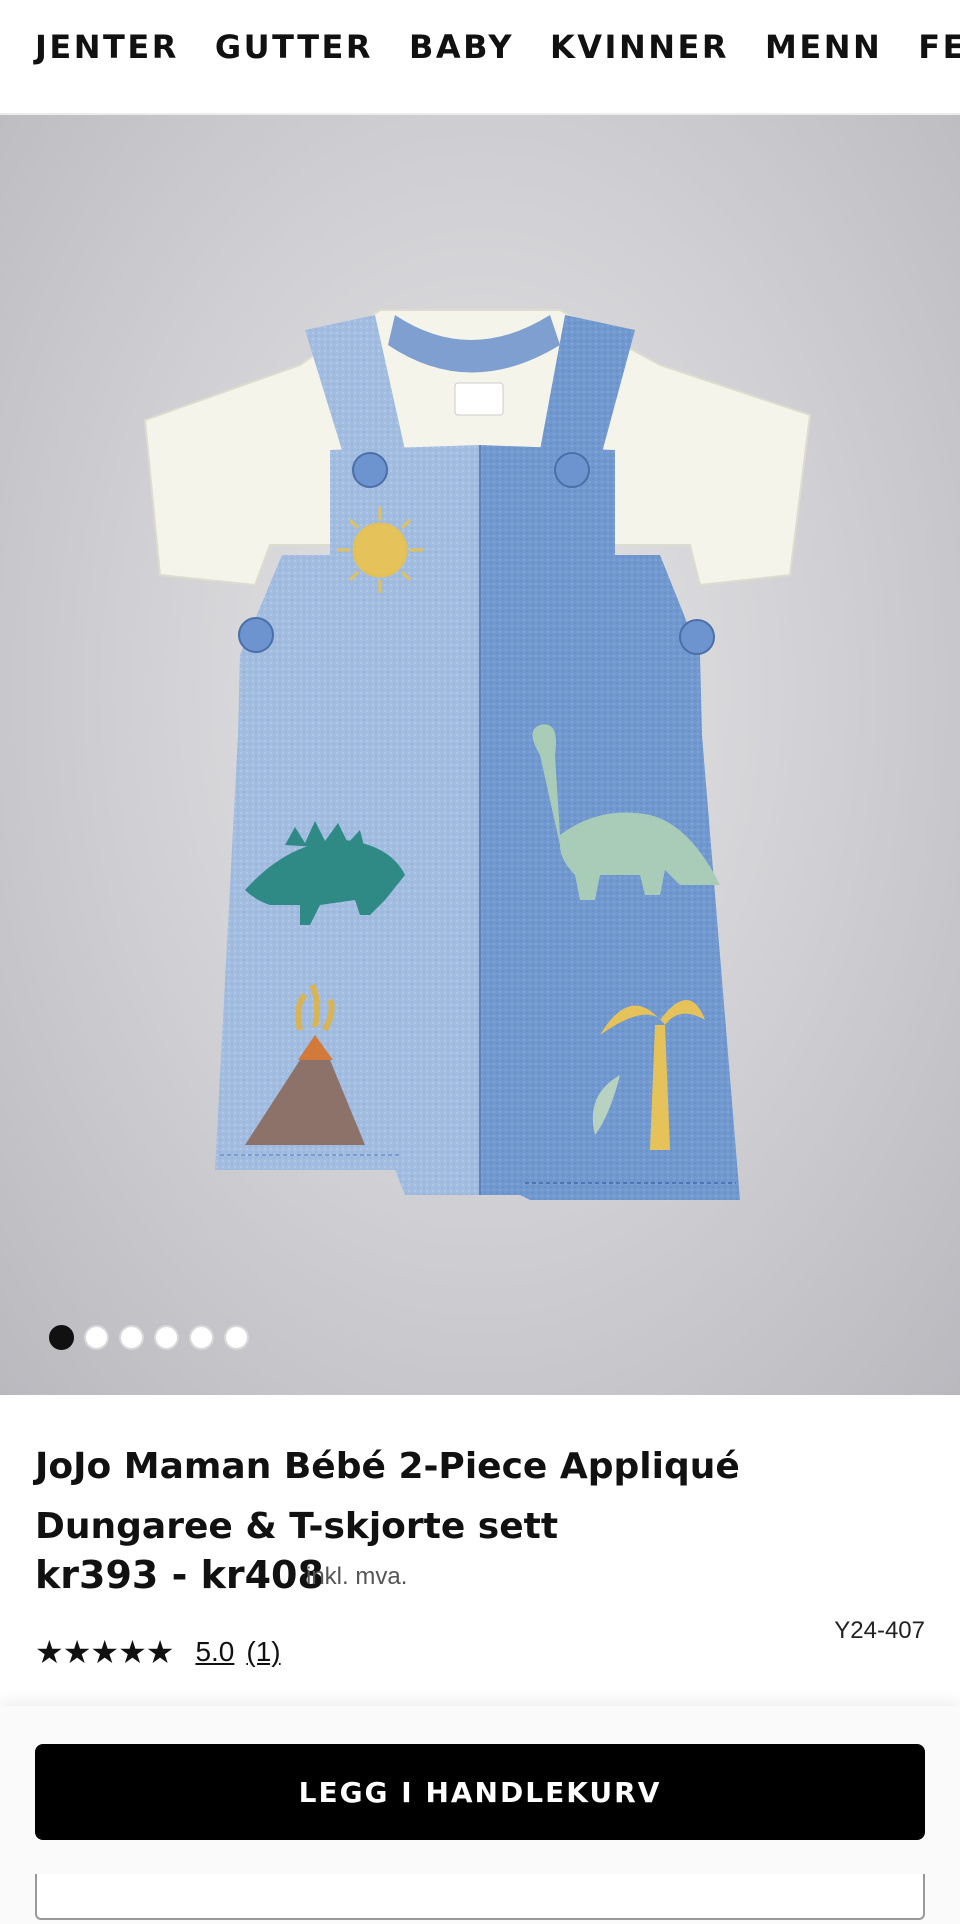 Image resolution: width=960 pixels, height=1924 pixels. What do you see at coordinates (214, 1652) in the screenshot?
I see `rating-score-link: 5.0` at bounding box center [214, 1652].